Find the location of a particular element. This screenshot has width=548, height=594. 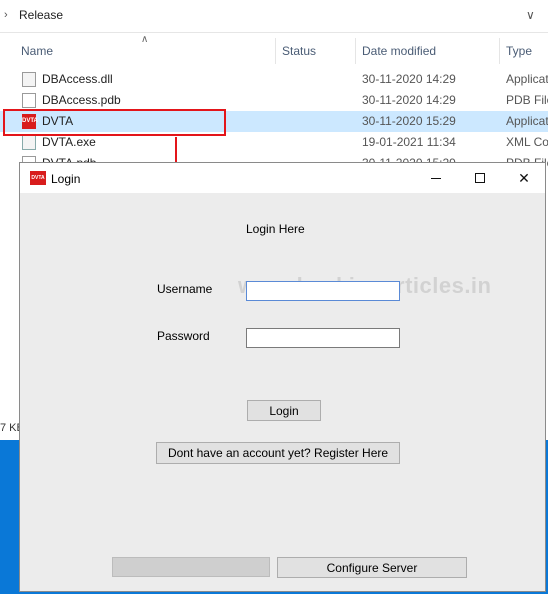

folder-title: Release is located at coordinates (41, 15).